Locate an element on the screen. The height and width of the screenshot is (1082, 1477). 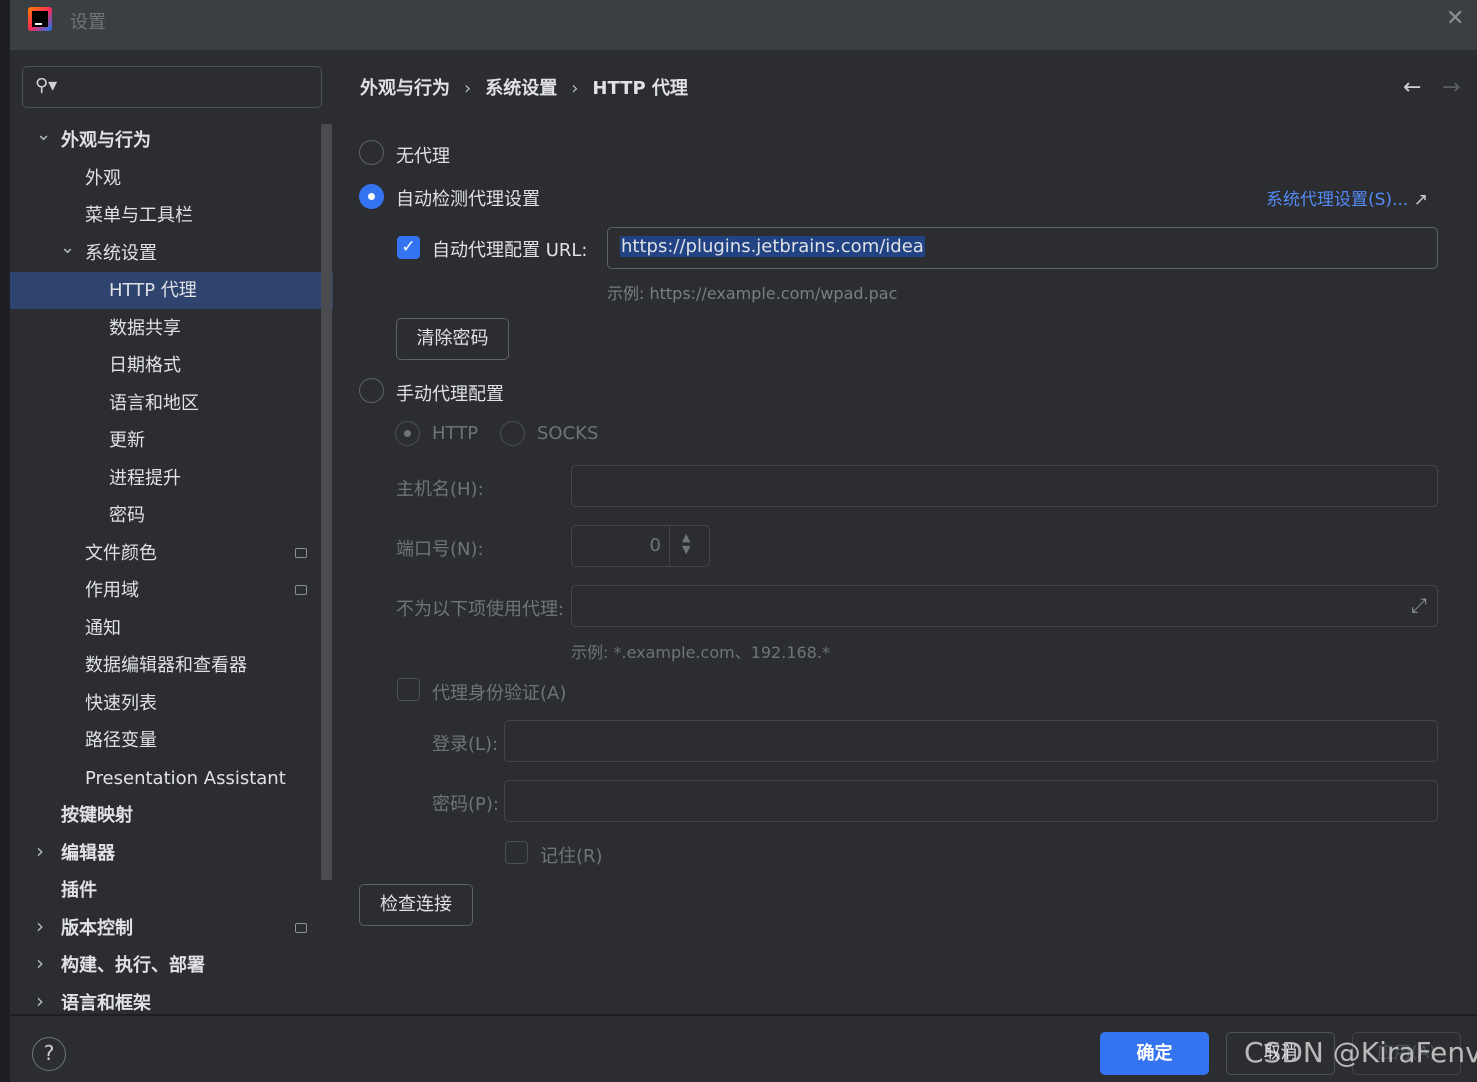
close-icon: ✕ is located at coordinates (1455, 18).